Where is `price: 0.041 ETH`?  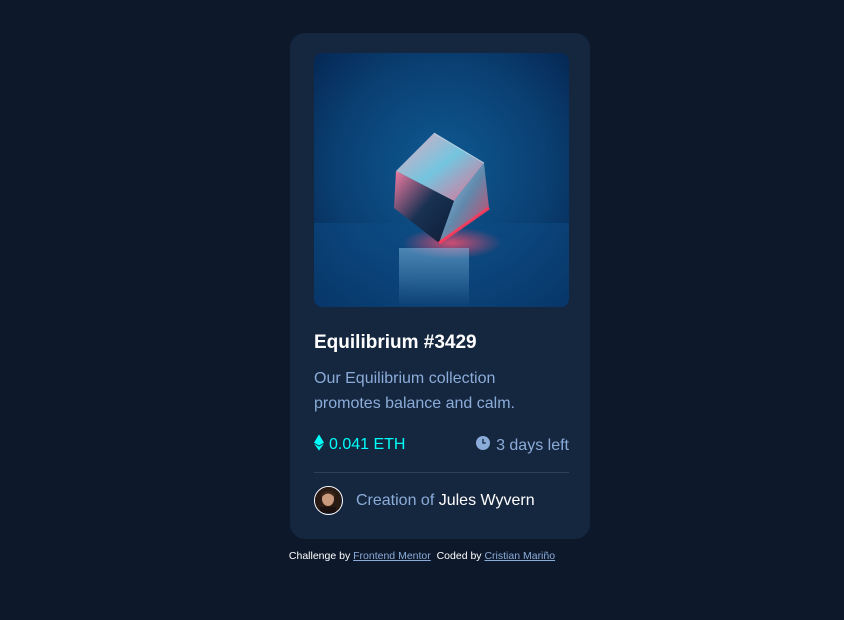
price: 0.041 ETH is located at coordinates (359, 445).